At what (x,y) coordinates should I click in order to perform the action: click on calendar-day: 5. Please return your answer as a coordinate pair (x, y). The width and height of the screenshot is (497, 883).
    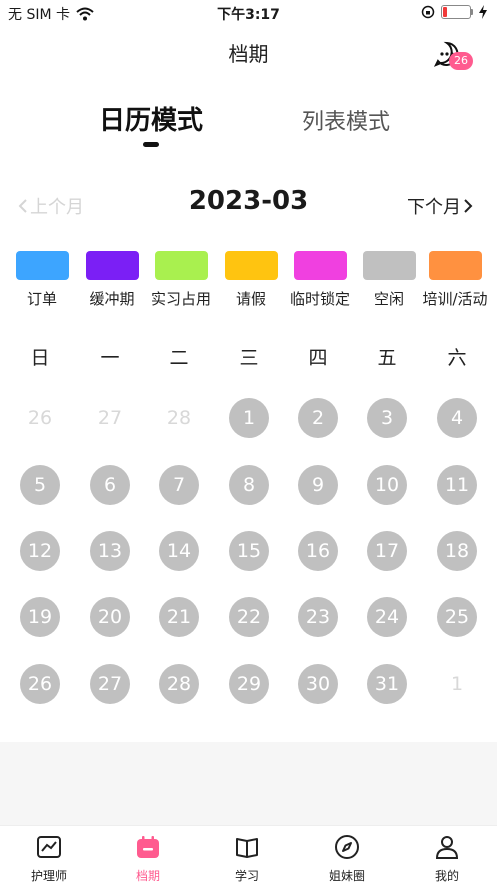
    Looking at the image, I should click on (40, 485).